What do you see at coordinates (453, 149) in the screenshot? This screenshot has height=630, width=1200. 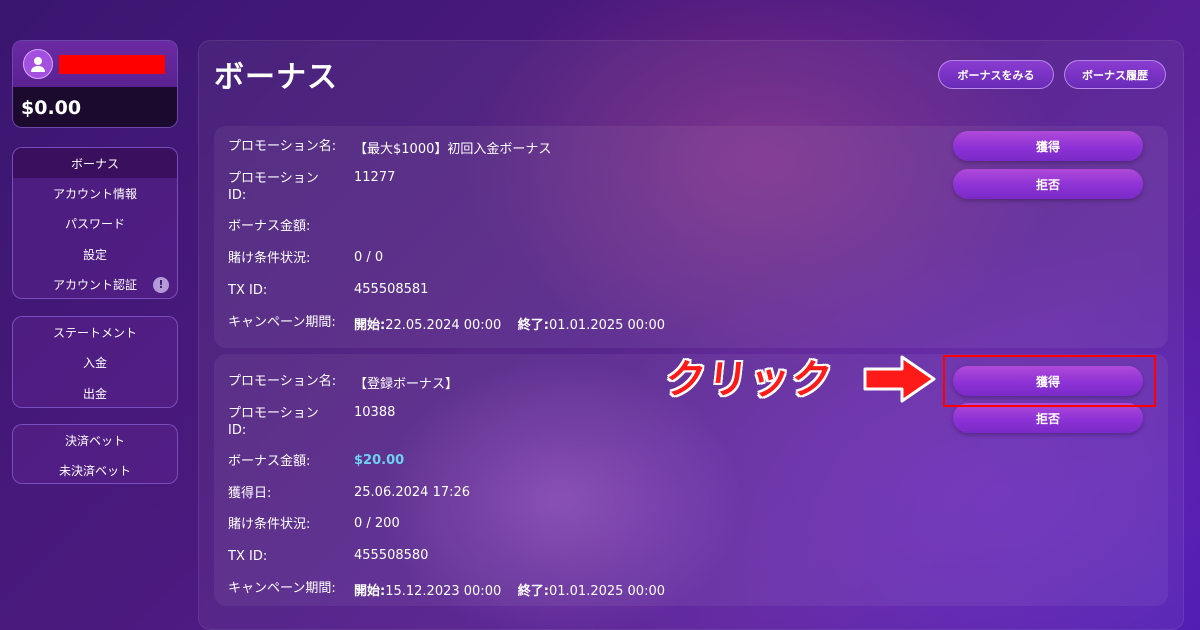 I see `promo-name: 【最大$1000】初回入金ボーナス` at bounding box center [453, 149].